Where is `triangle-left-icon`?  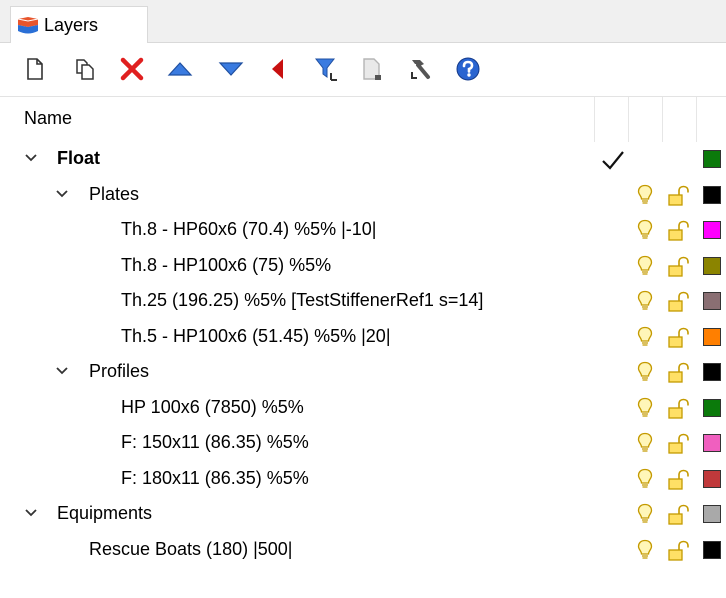
triangle-left-icon is located at coordinates (277, 69).